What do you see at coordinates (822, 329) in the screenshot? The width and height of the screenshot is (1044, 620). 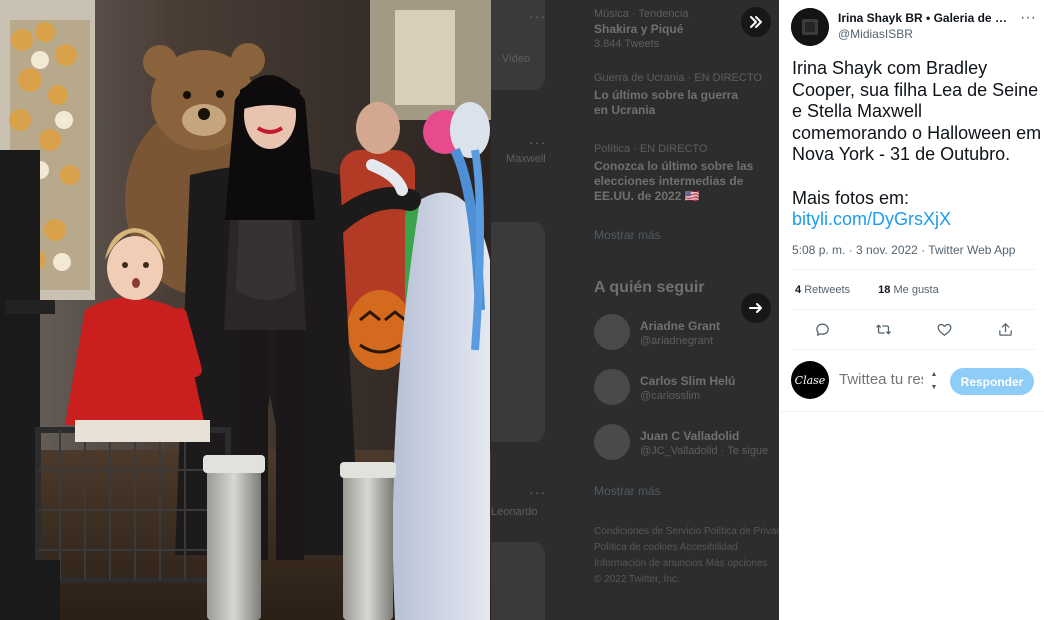 I see `reply-icon` at bounding box center [822, 329].